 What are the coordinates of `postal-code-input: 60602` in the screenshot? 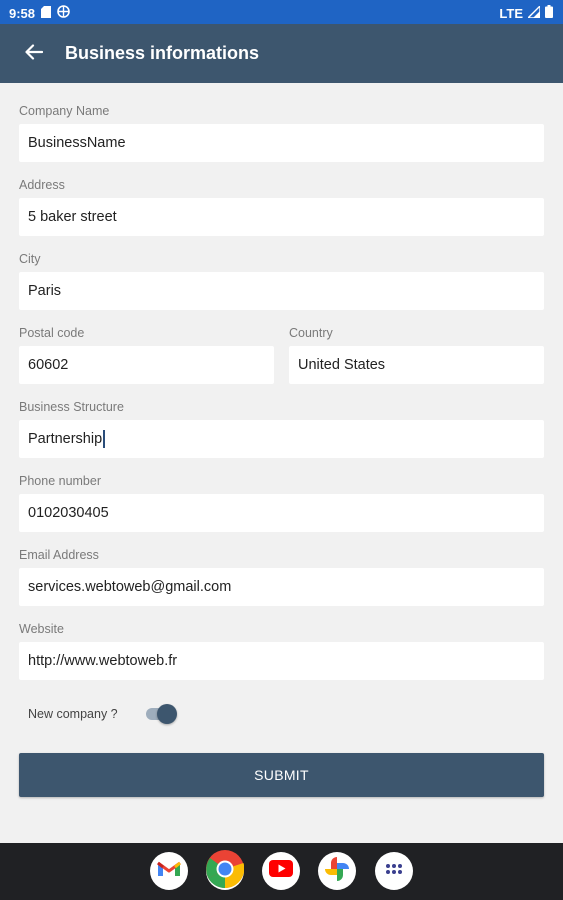 It's located at (146, 365).